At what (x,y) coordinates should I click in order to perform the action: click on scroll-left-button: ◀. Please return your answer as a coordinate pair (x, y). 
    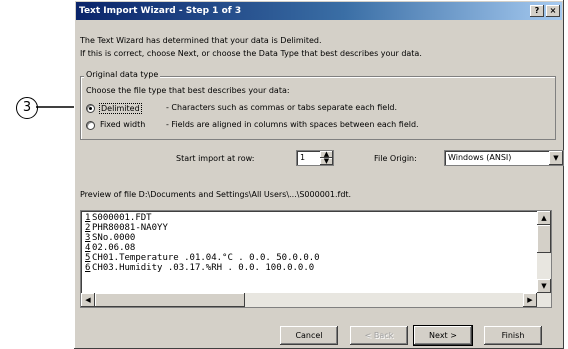
    Looking at the image, I should click on (88, 300).